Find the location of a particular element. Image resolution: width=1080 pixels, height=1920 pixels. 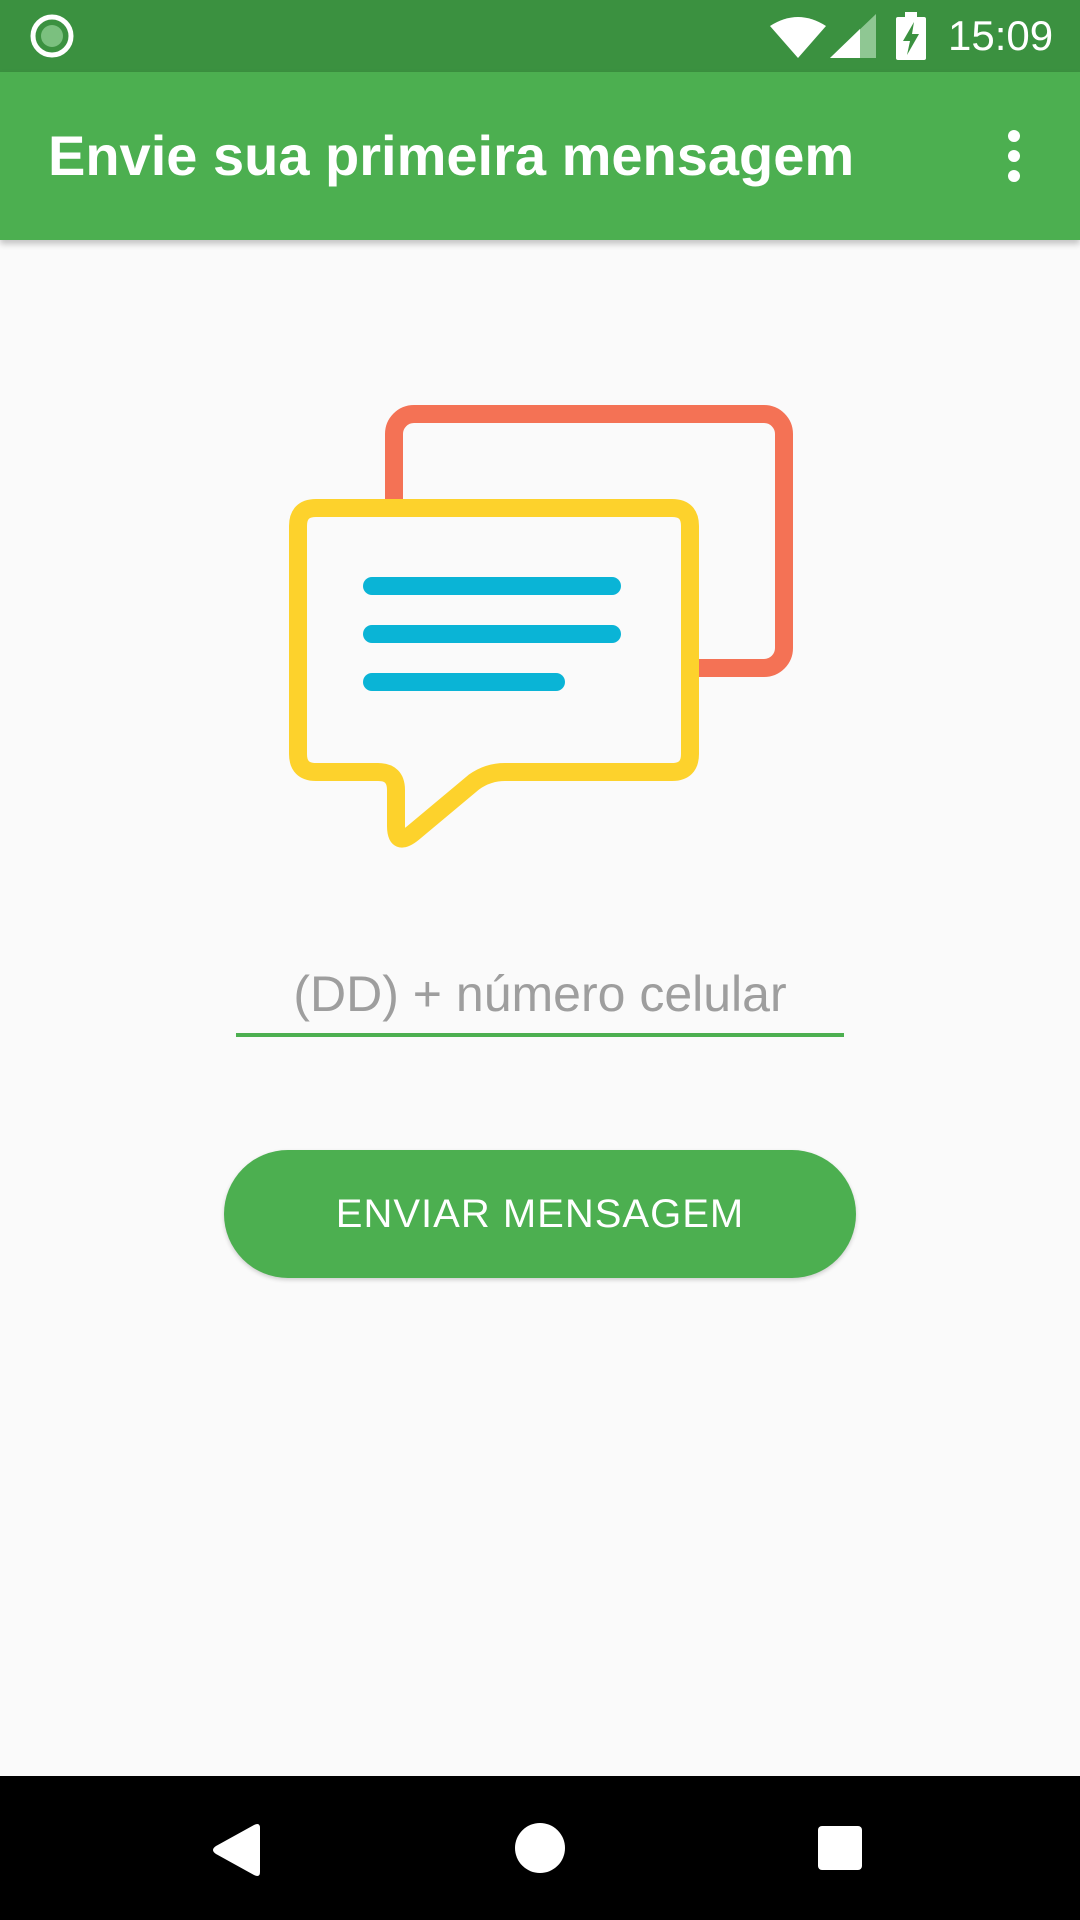

wifi-icon is located at coordinates (798, 37).